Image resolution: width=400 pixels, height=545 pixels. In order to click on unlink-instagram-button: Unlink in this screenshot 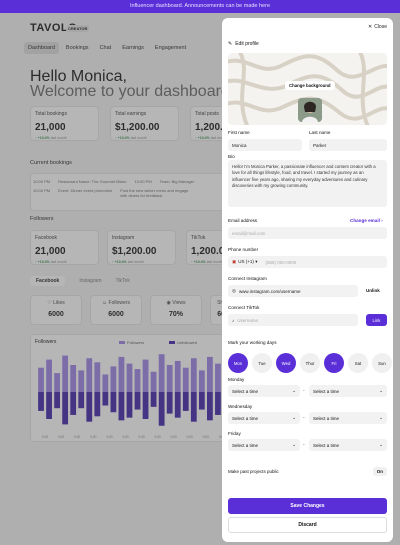, I will do `click(373, 290)`.